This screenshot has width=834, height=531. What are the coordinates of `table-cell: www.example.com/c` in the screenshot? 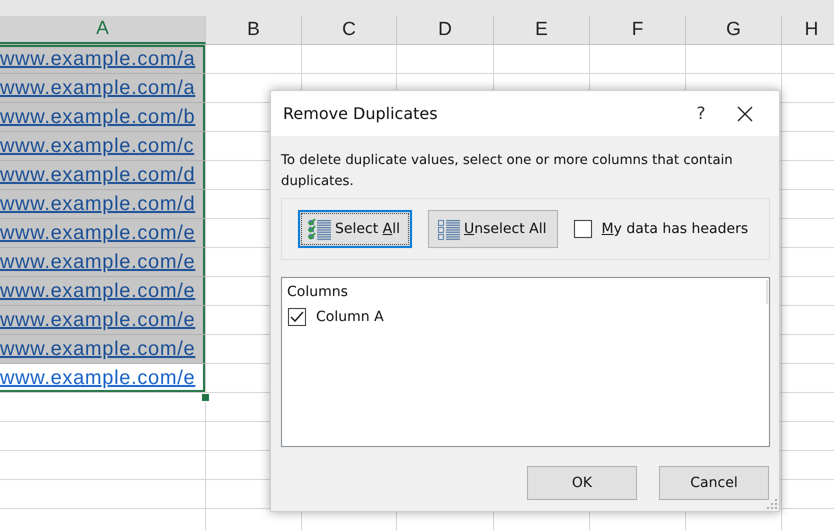 It's located at (103, 146).